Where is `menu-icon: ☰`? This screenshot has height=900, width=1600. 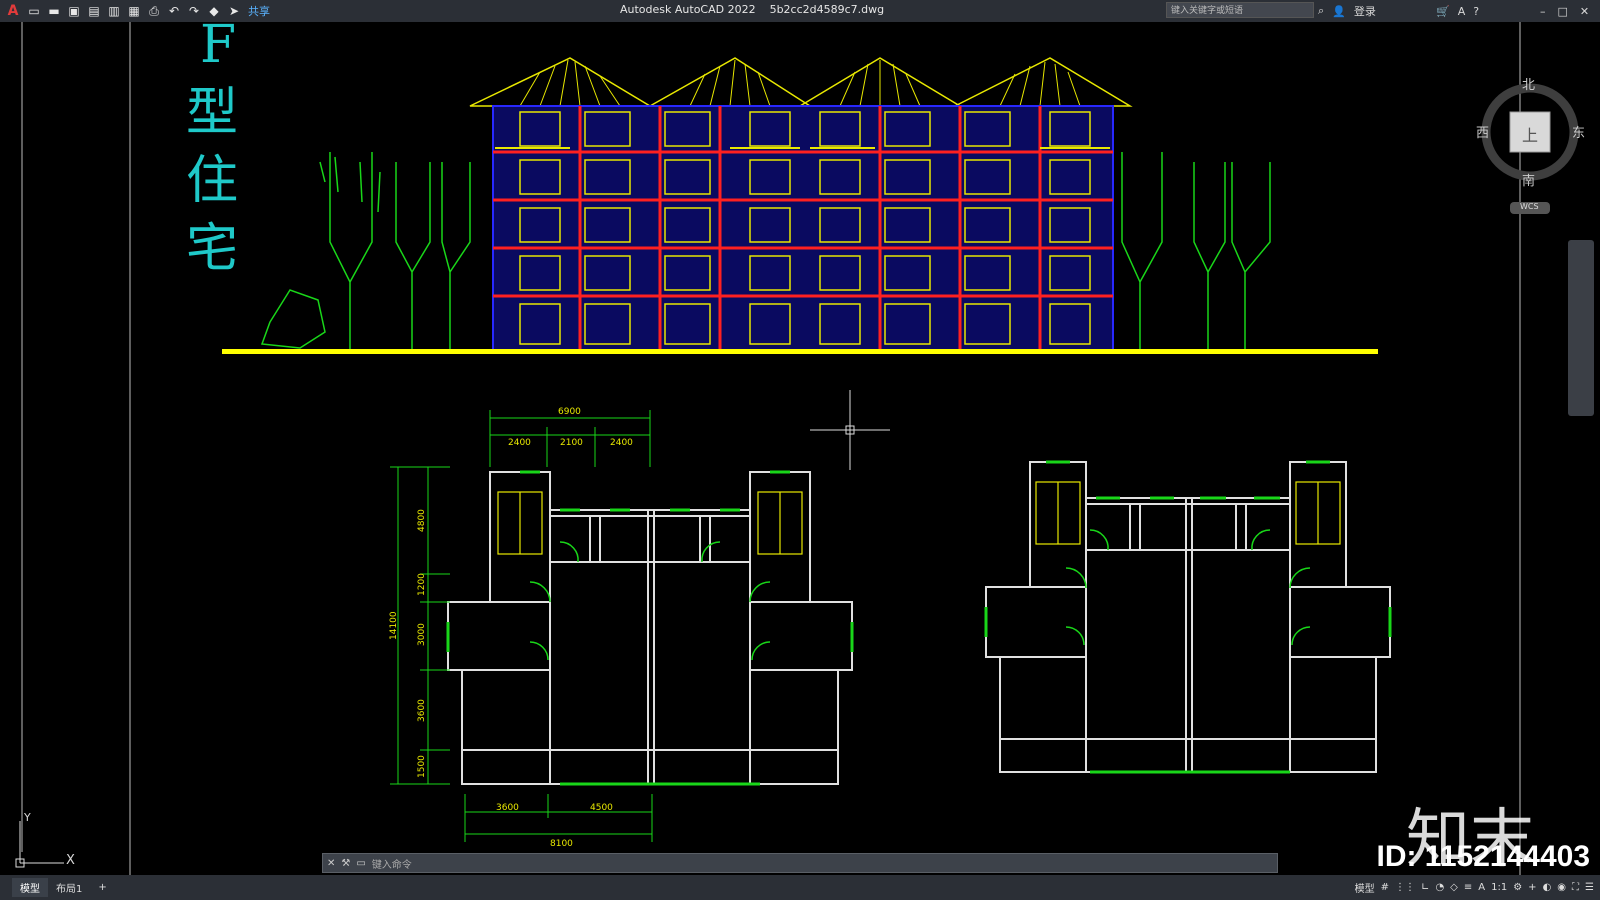
menu-icon: ☰ is located at coordinates (1589, 887).